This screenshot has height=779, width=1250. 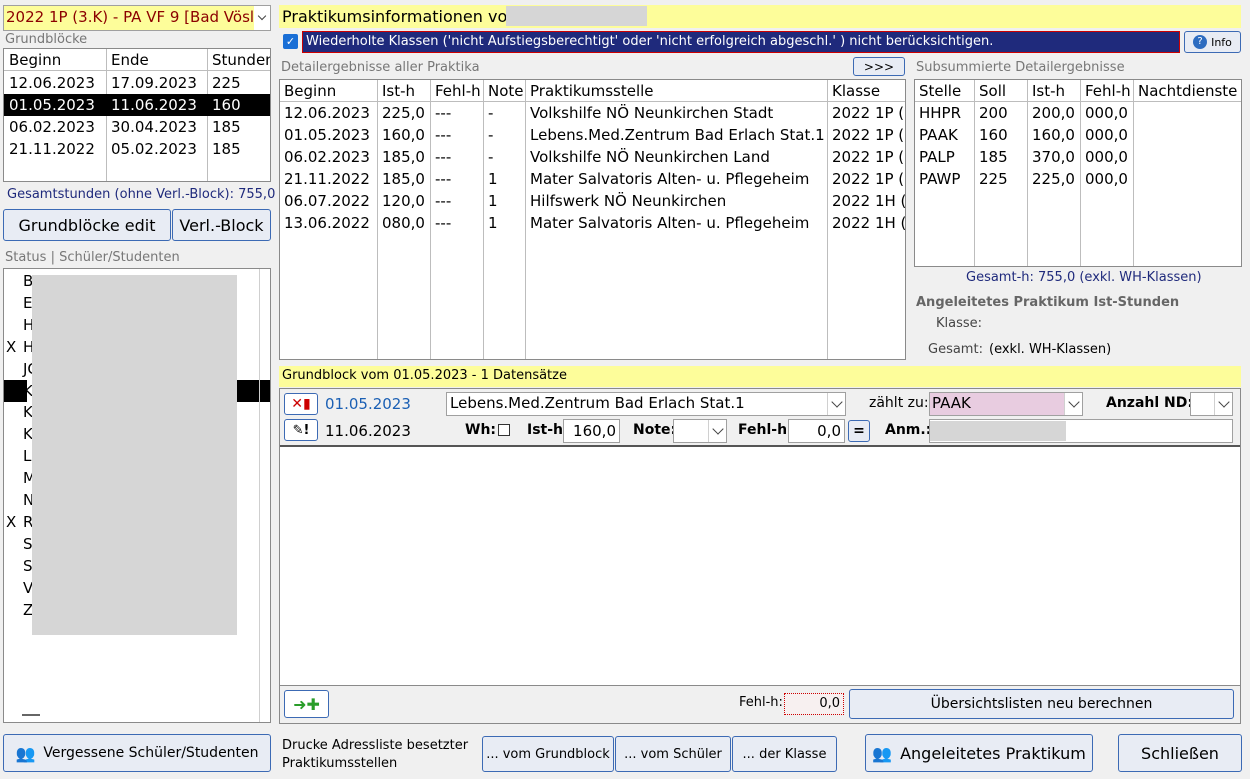 What do you see at coordinates (458, 91) in the screenshot?
I see `col-fehl-h: Fehl-h` at bounding box center [458, 91].